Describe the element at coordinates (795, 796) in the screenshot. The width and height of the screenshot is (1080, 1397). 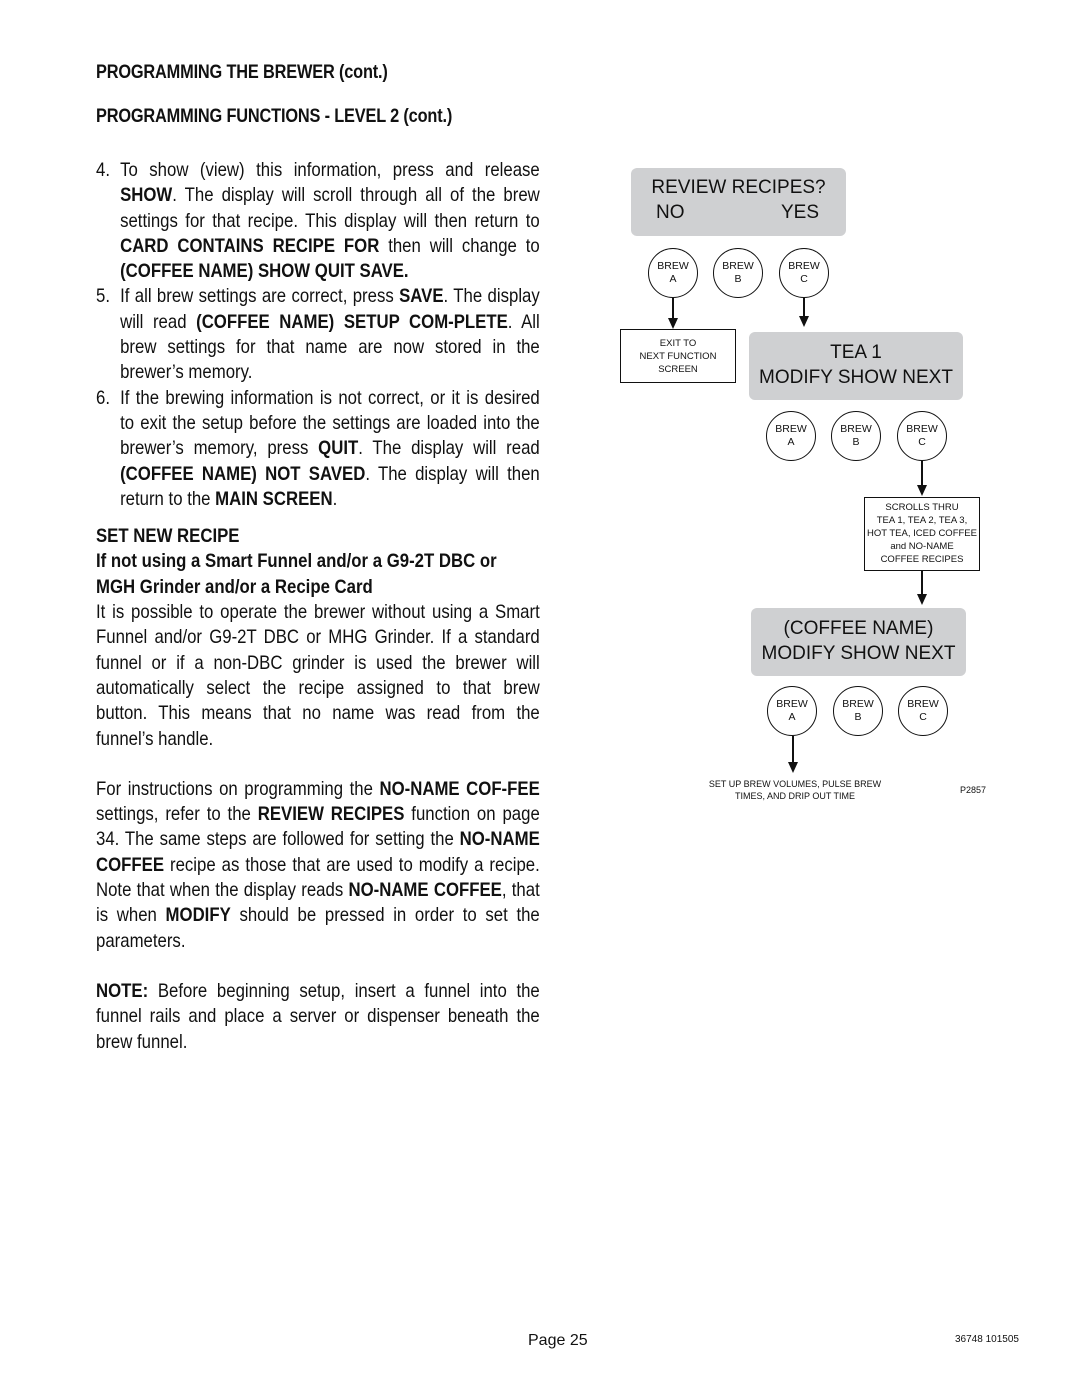
I see `setup-note-line: TIMES, AND DRIP OUT TIME` at that location.